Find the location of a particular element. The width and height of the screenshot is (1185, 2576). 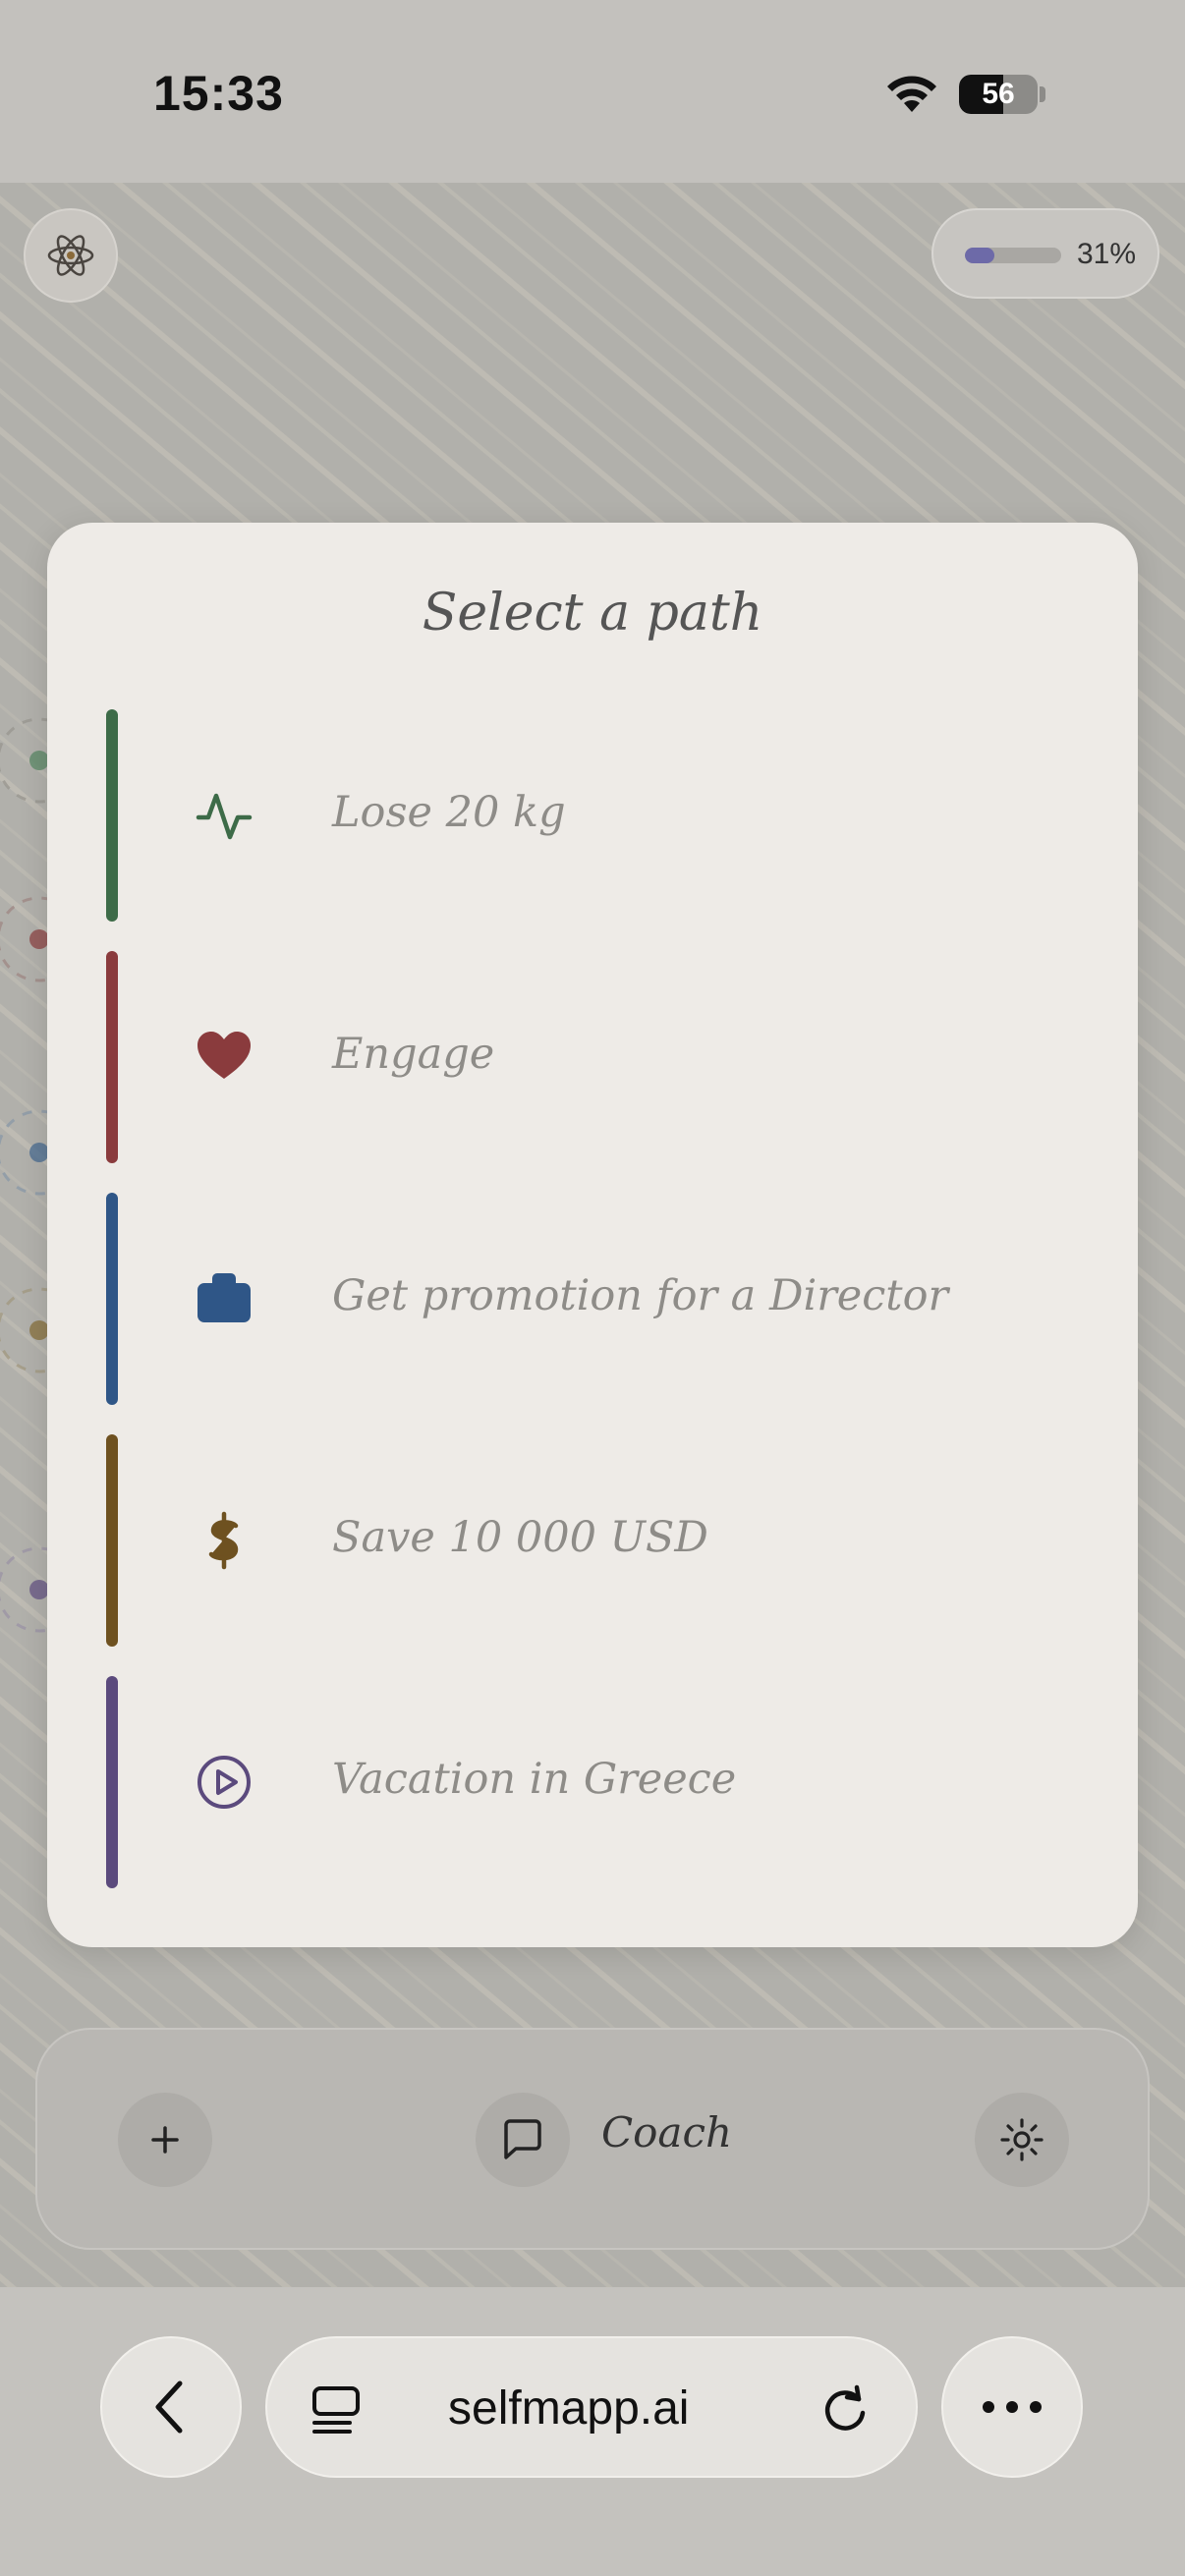

path-item-save-money: Save 10 000 USD is located at coordinates (598, 1540).